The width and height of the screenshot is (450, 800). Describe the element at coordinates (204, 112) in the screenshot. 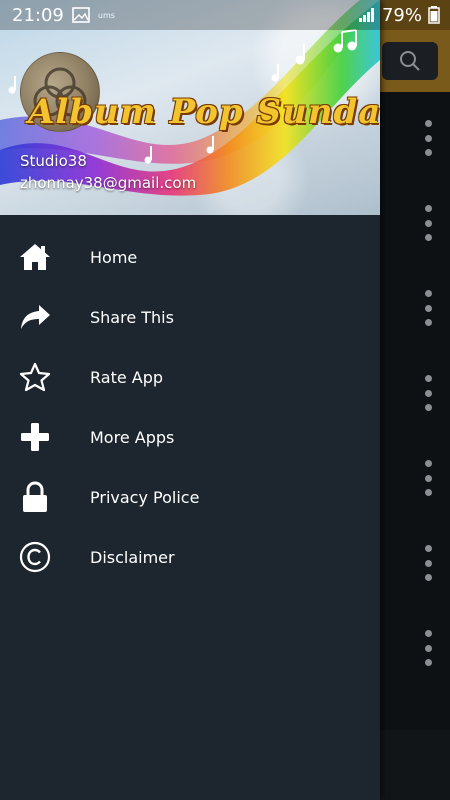

I see `app-title: Album Pop Sunda` at that location.